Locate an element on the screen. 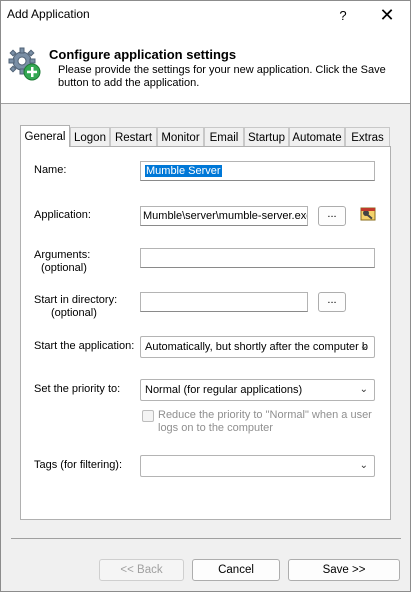 The height and width of the screenshot is (592, 411). start-directory-optional-label: (optional) is located at coordinates (74, 313).